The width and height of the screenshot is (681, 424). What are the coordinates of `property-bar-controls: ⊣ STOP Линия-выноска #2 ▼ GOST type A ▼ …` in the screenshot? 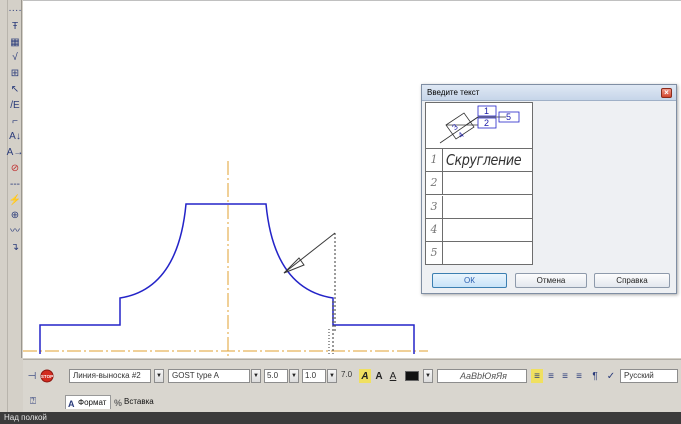 It's located at (352, 379).